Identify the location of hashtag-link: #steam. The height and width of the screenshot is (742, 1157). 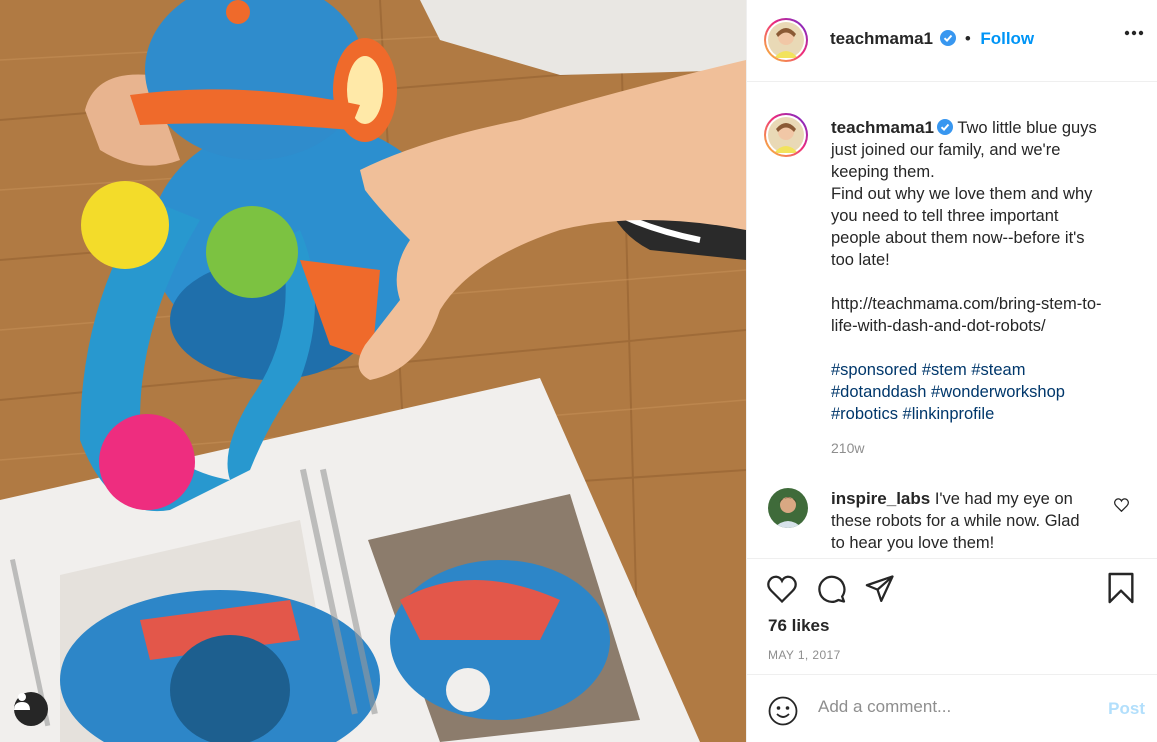
(998, 370).